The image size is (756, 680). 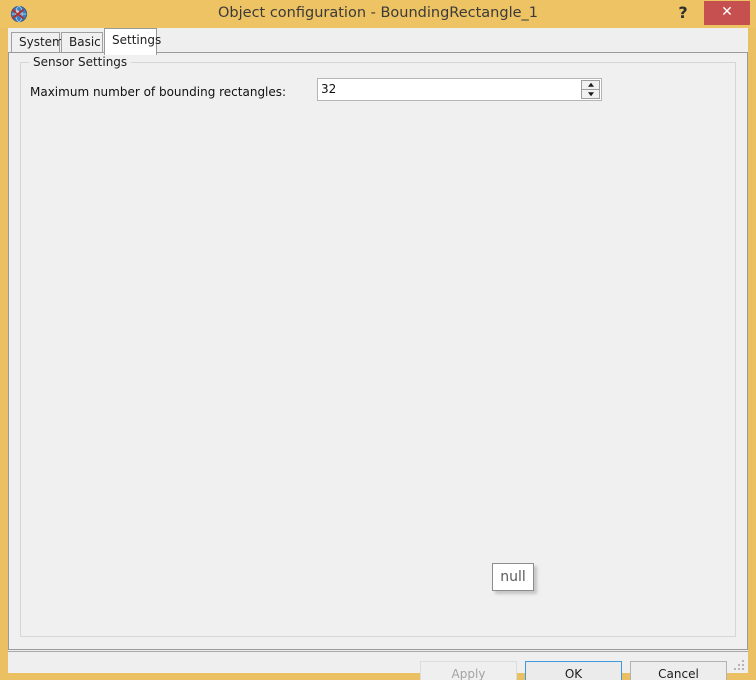 I want to click on chevron-up-icon, so click(x=590, y=84).